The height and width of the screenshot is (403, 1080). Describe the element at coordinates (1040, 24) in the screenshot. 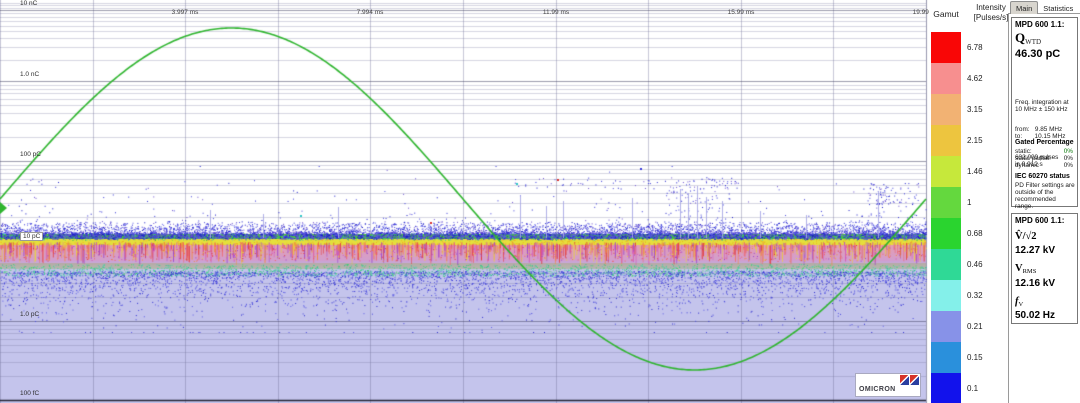

I see `panel-q-title: MPD 600 1.1:` at that location.